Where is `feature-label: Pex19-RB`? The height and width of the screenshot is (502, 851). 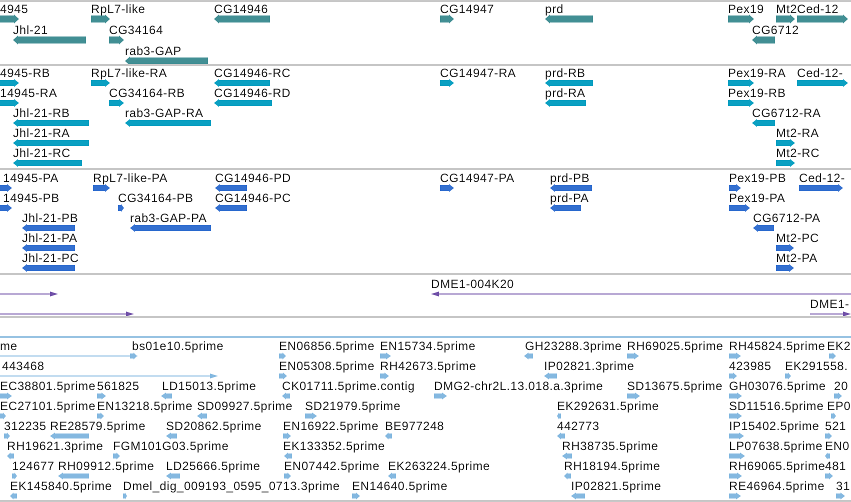 feature-label: Pex19-RB is located at coordinates (757, 93).